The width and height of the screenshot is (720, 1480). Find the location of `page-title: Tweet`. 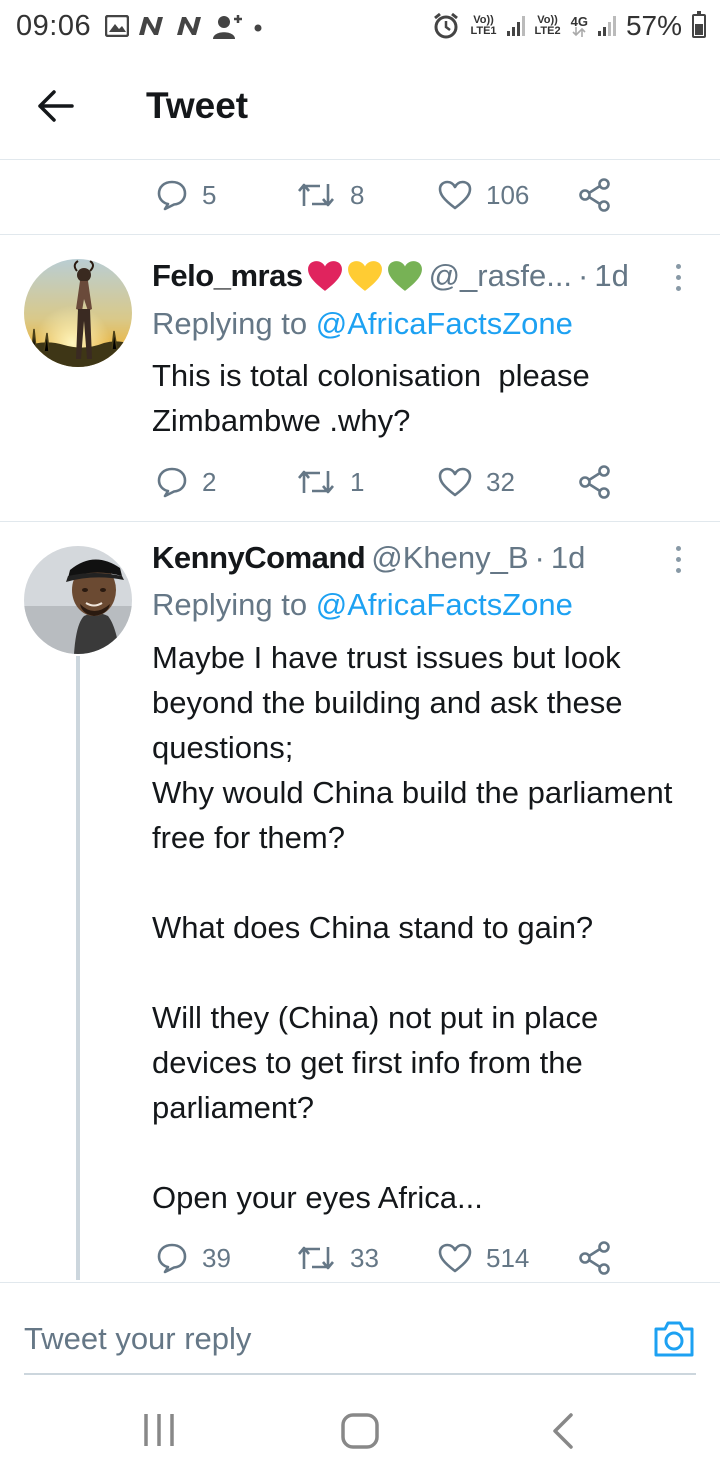

page-title: Tweet is located at coordinates (197, 105).